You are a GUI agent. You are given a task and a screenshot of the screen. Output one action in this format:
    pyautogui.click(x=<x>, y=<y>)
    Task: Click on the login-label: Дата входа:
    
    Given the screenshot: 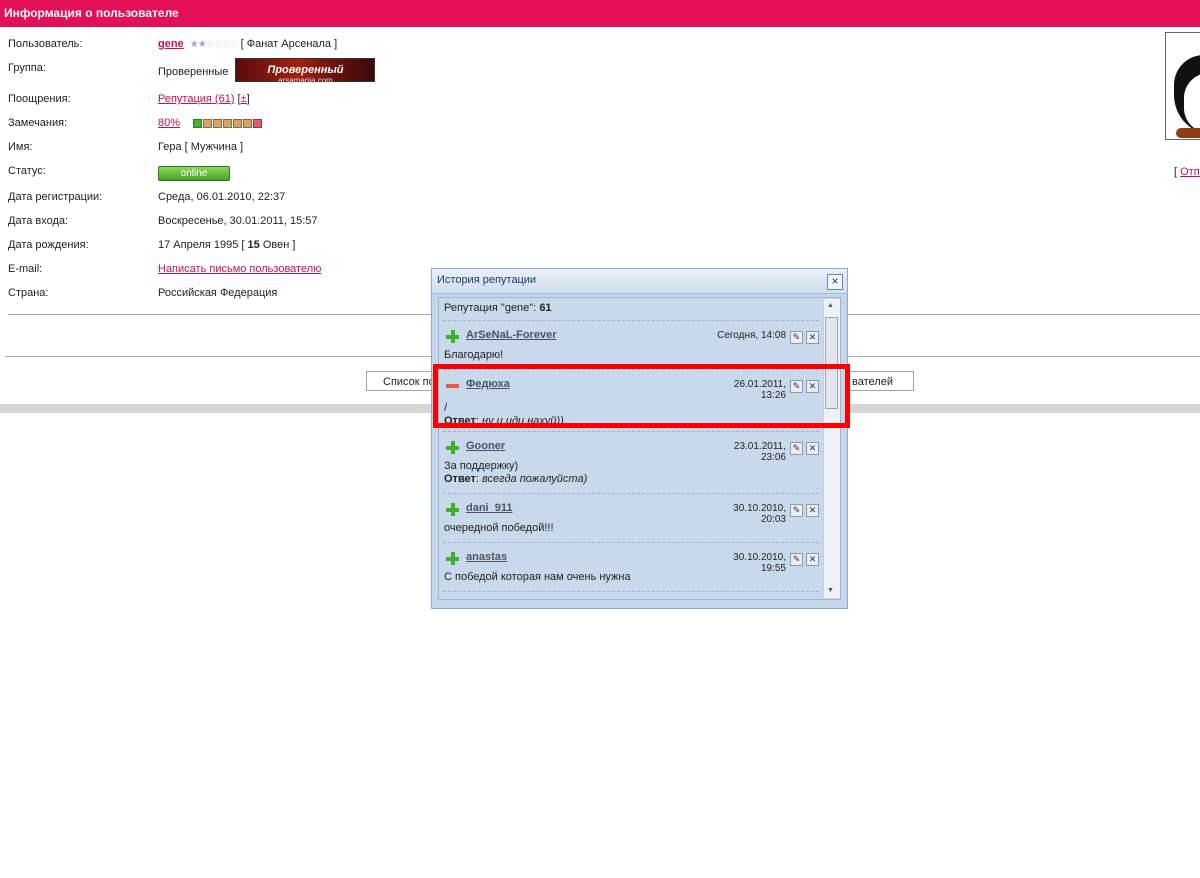 What is the action you would take?
    pyautogui.click(x=38, y=221)
    